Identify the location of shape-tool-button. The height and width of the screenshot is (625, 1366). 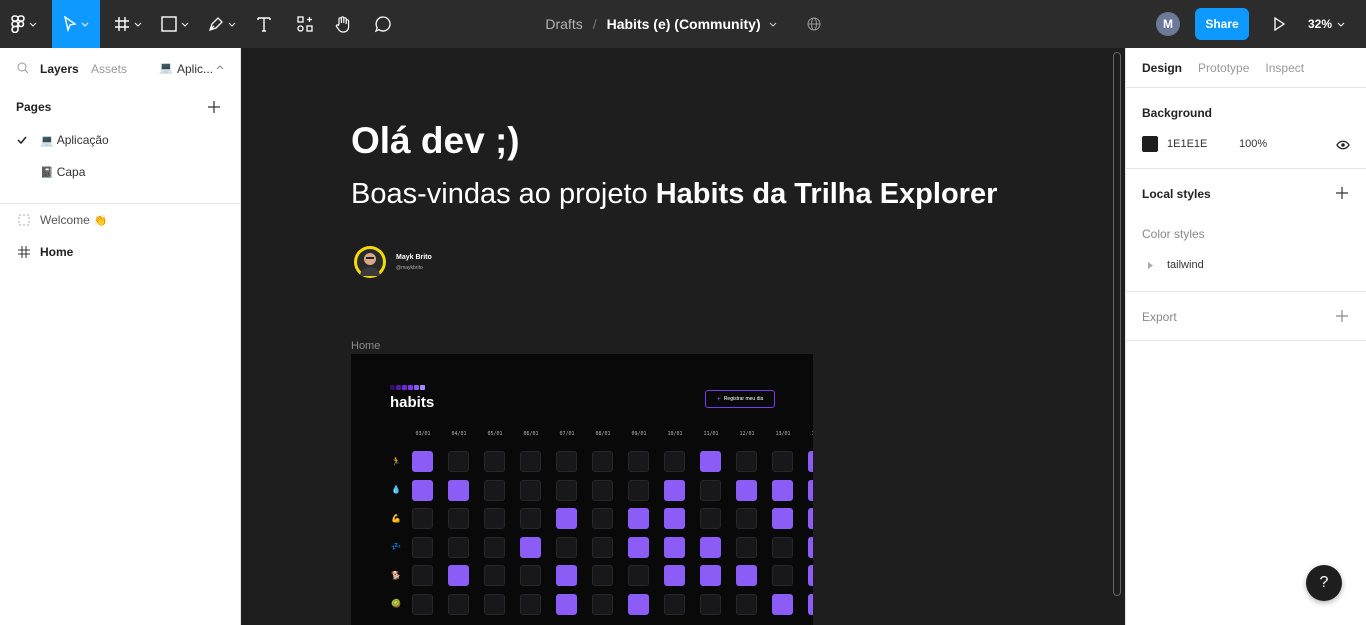
(175, 24).